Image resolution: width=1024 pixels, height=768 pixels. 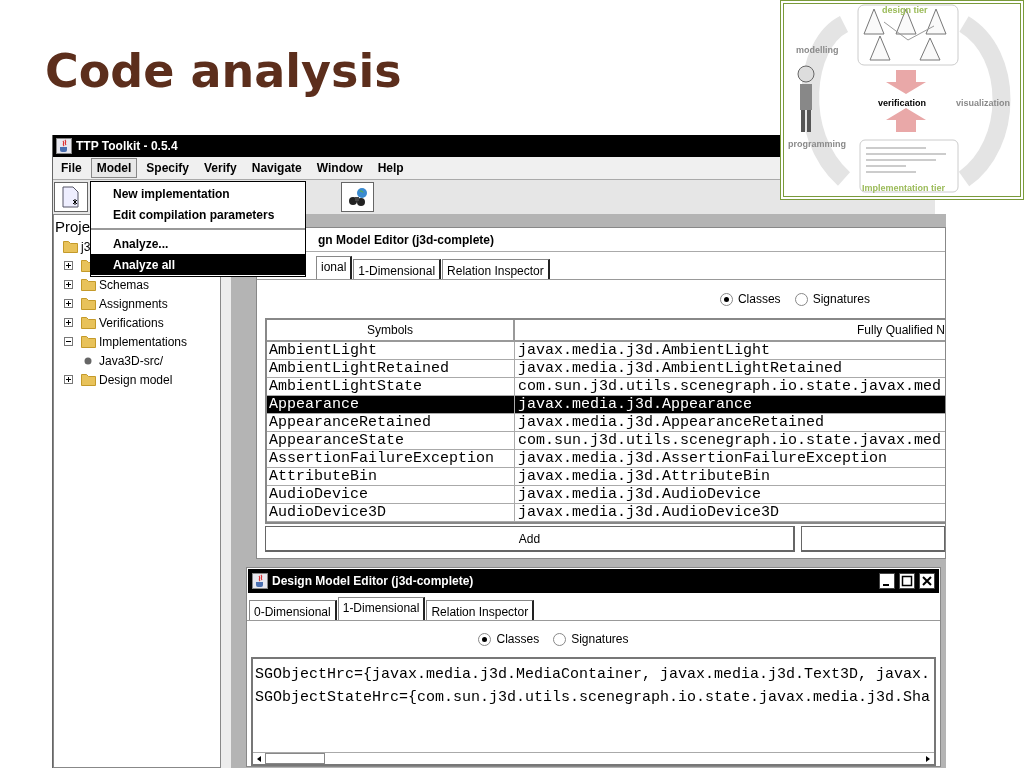 I want to click on menu-item: Help, so click(x=390, y=168).